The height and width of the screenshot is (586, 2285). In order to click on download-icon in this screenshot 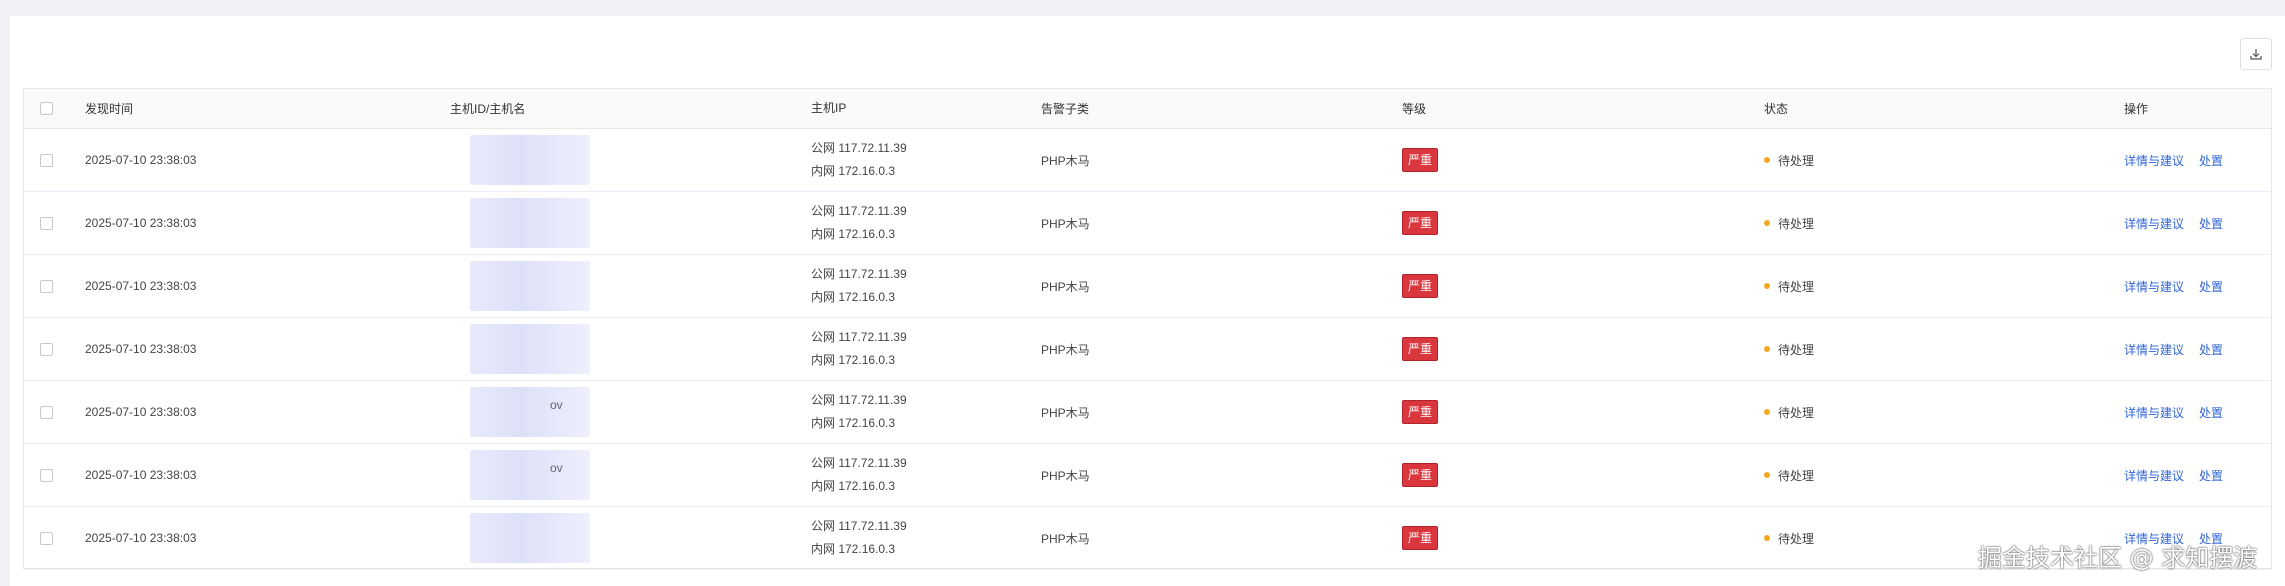, I will do `click(2256, 54)`.